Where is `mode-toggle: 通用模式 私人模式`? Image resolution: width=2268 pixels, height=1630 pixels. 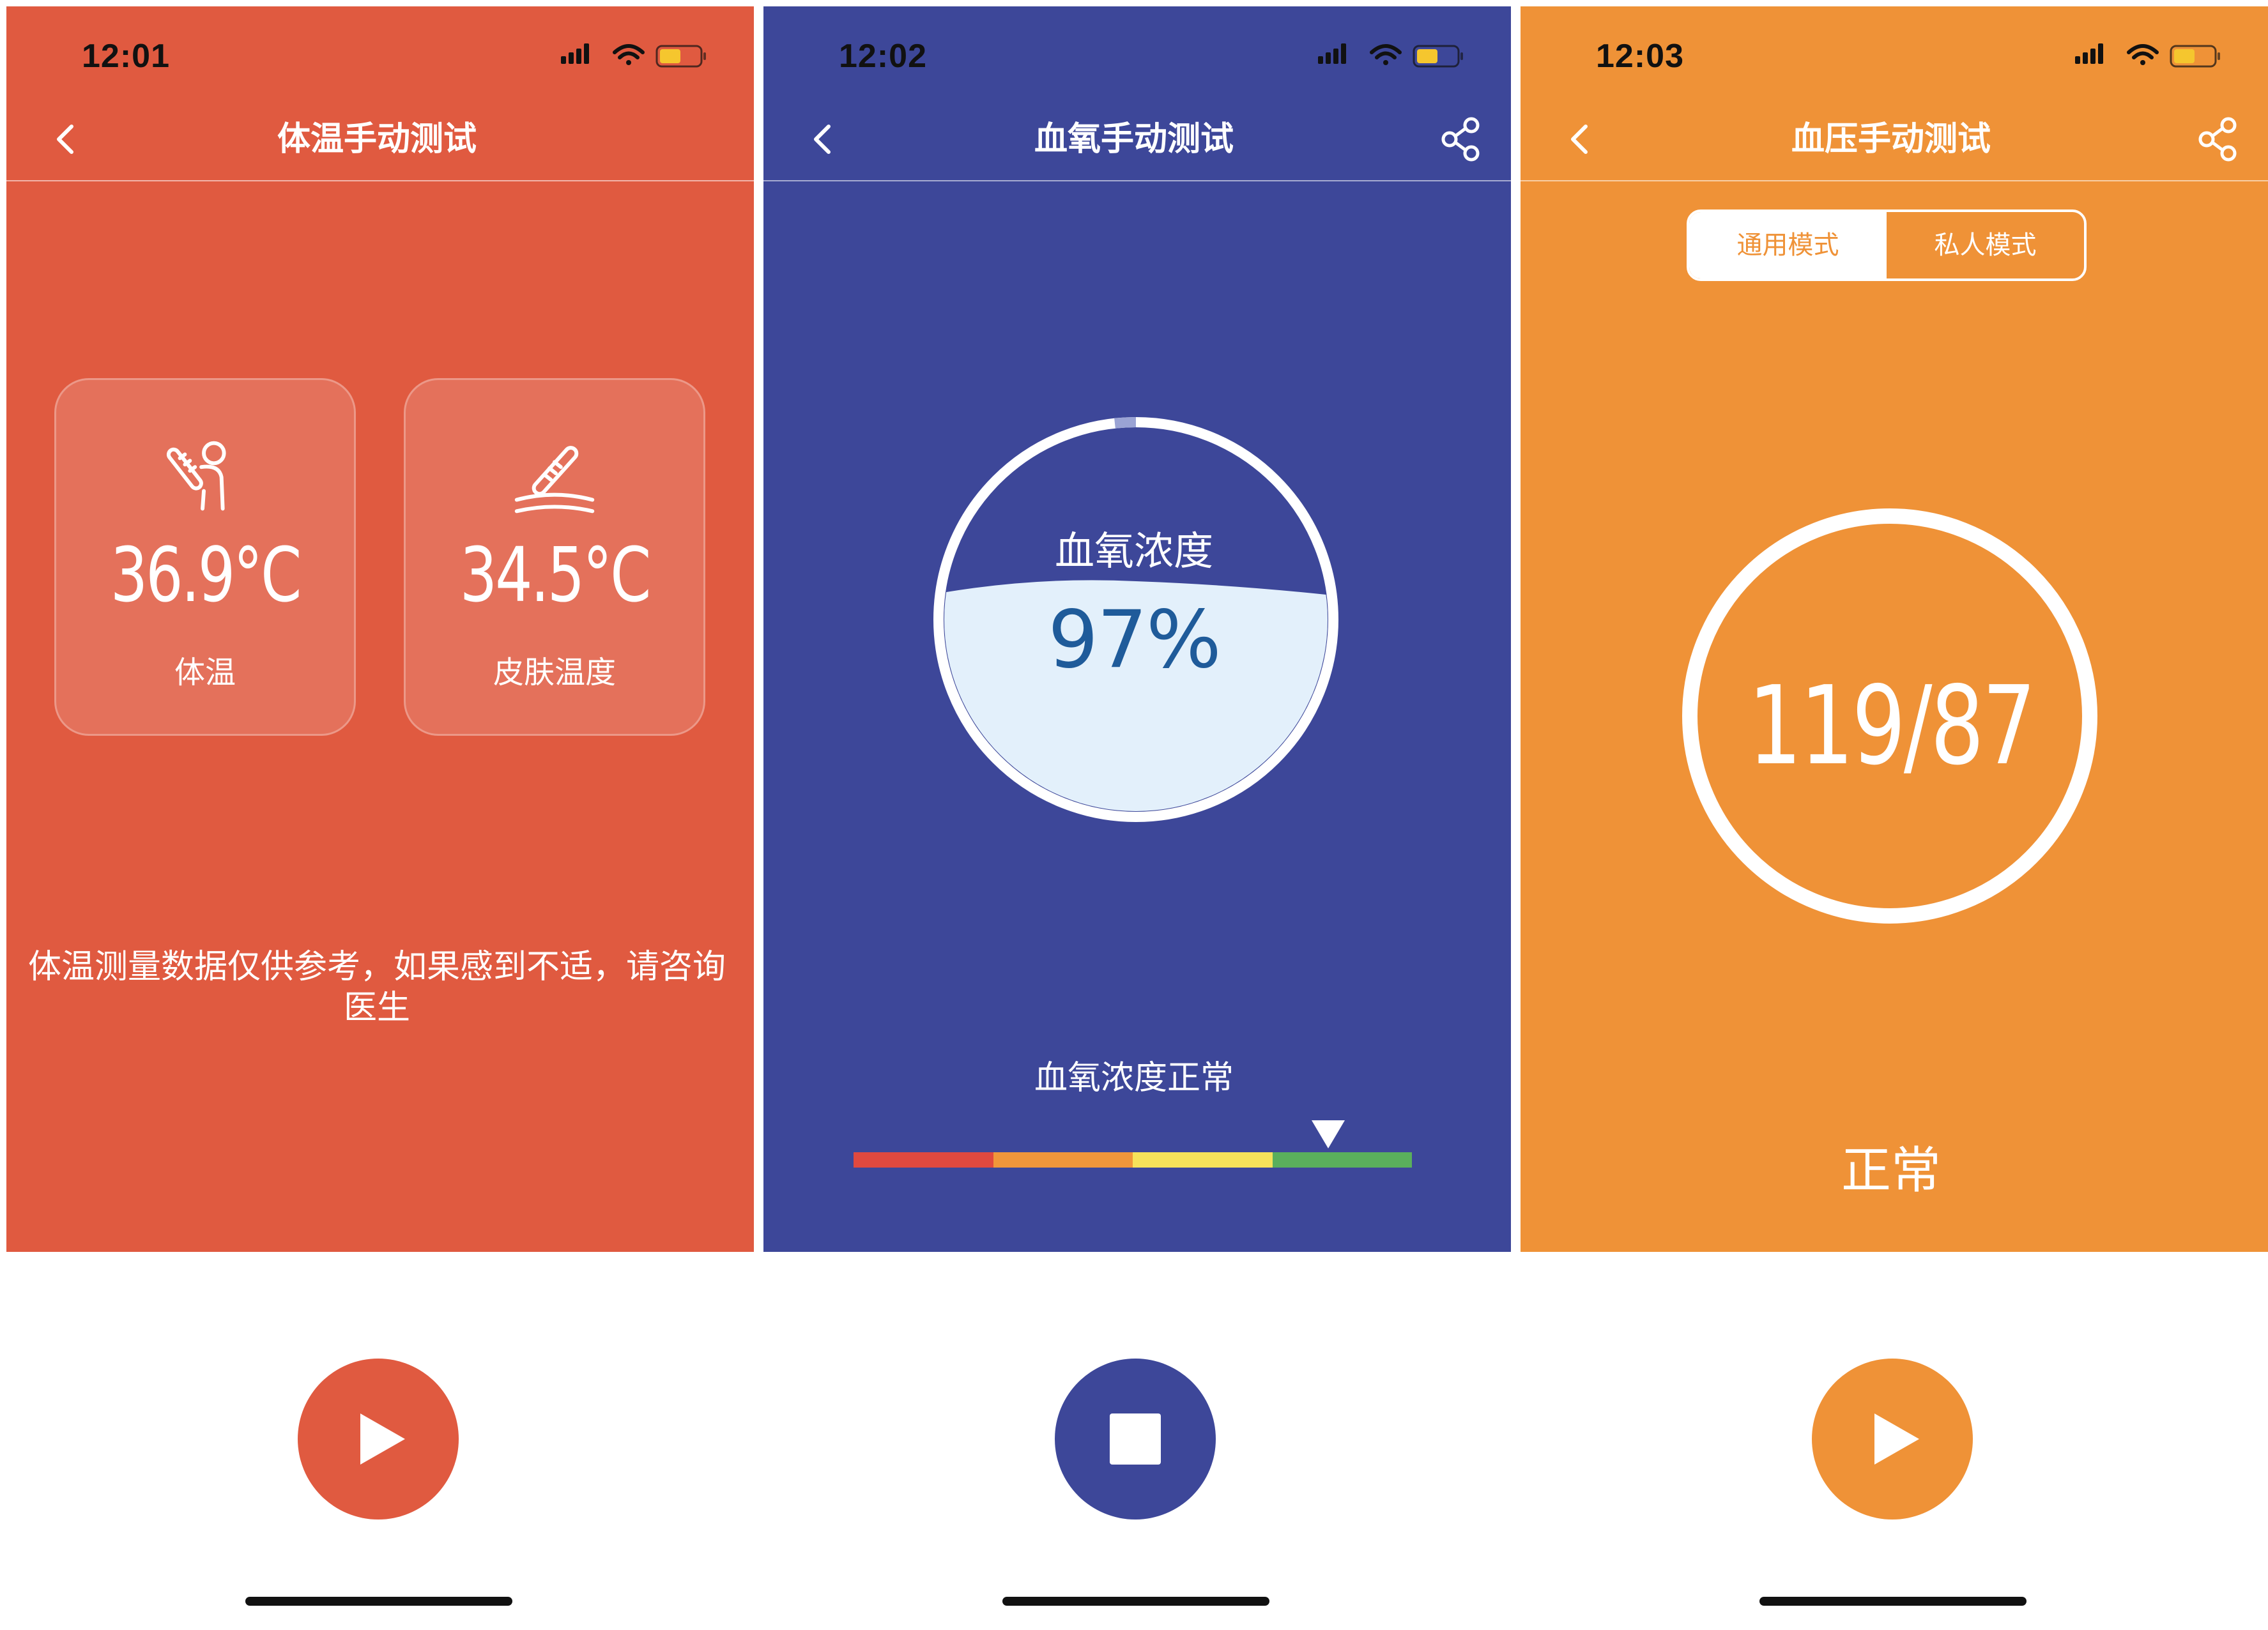
mode-toggle: 通用模式 私人模式 is located at coordinates (1887, 245).